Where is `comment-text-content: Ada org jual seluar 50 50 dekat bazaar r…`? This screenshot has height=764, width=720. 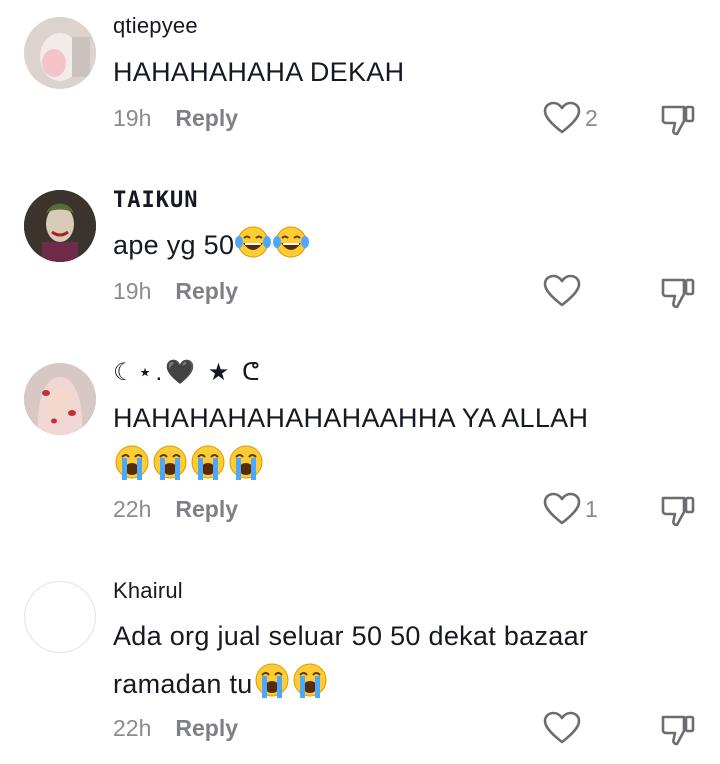
comment-text-content: Ada org jual seluar 50 50 dekat bazaar r… is located at coordinates (351, 660).